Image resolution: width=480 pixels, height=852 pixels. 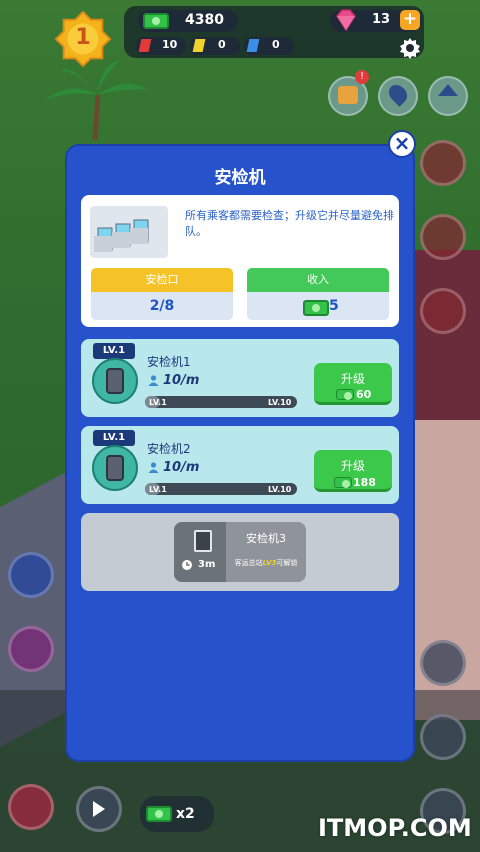 What do you see at coordinates (181, 380) in the screenshot?
I see `machine-1-rate: 10/m` at bounding box center [181, 380].